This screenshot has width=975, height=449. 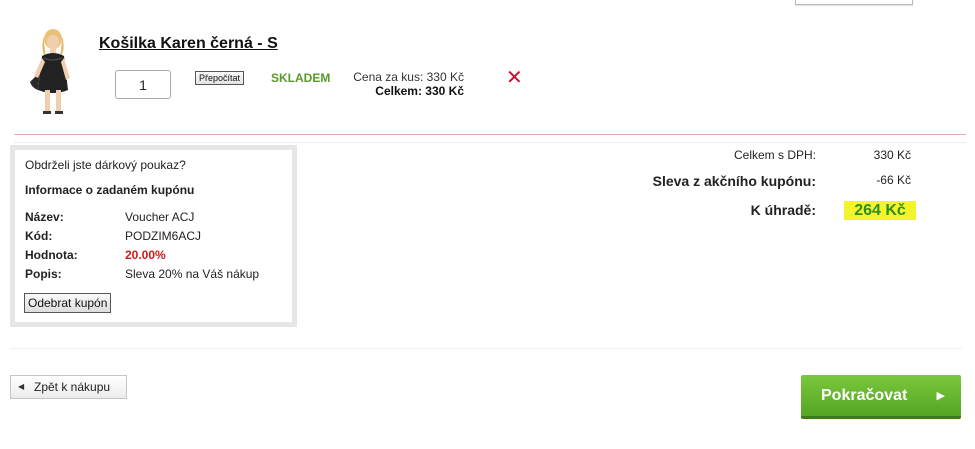 What do you see at coordinates (145, 255) in the screenshot?
I see `coupon-value-value: 20.00%` at bounding box center [145, 255].